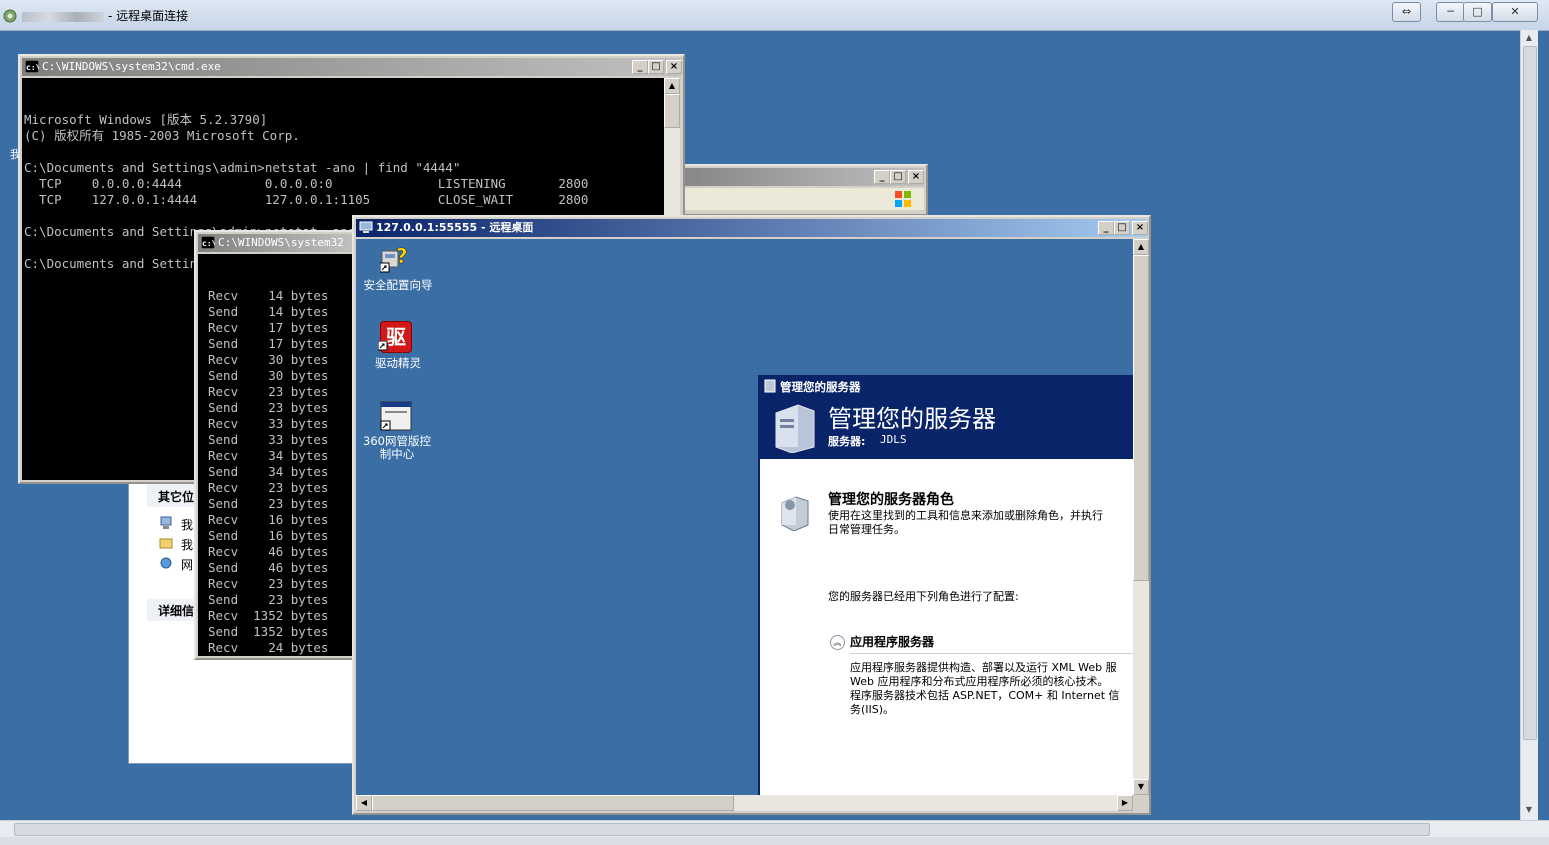 The width and height of the screenshot is (1549, 845). Describe the element at coordinates (268, 615) in the screenshot. I see `console-line: Recv 1352 bytes` at that location.